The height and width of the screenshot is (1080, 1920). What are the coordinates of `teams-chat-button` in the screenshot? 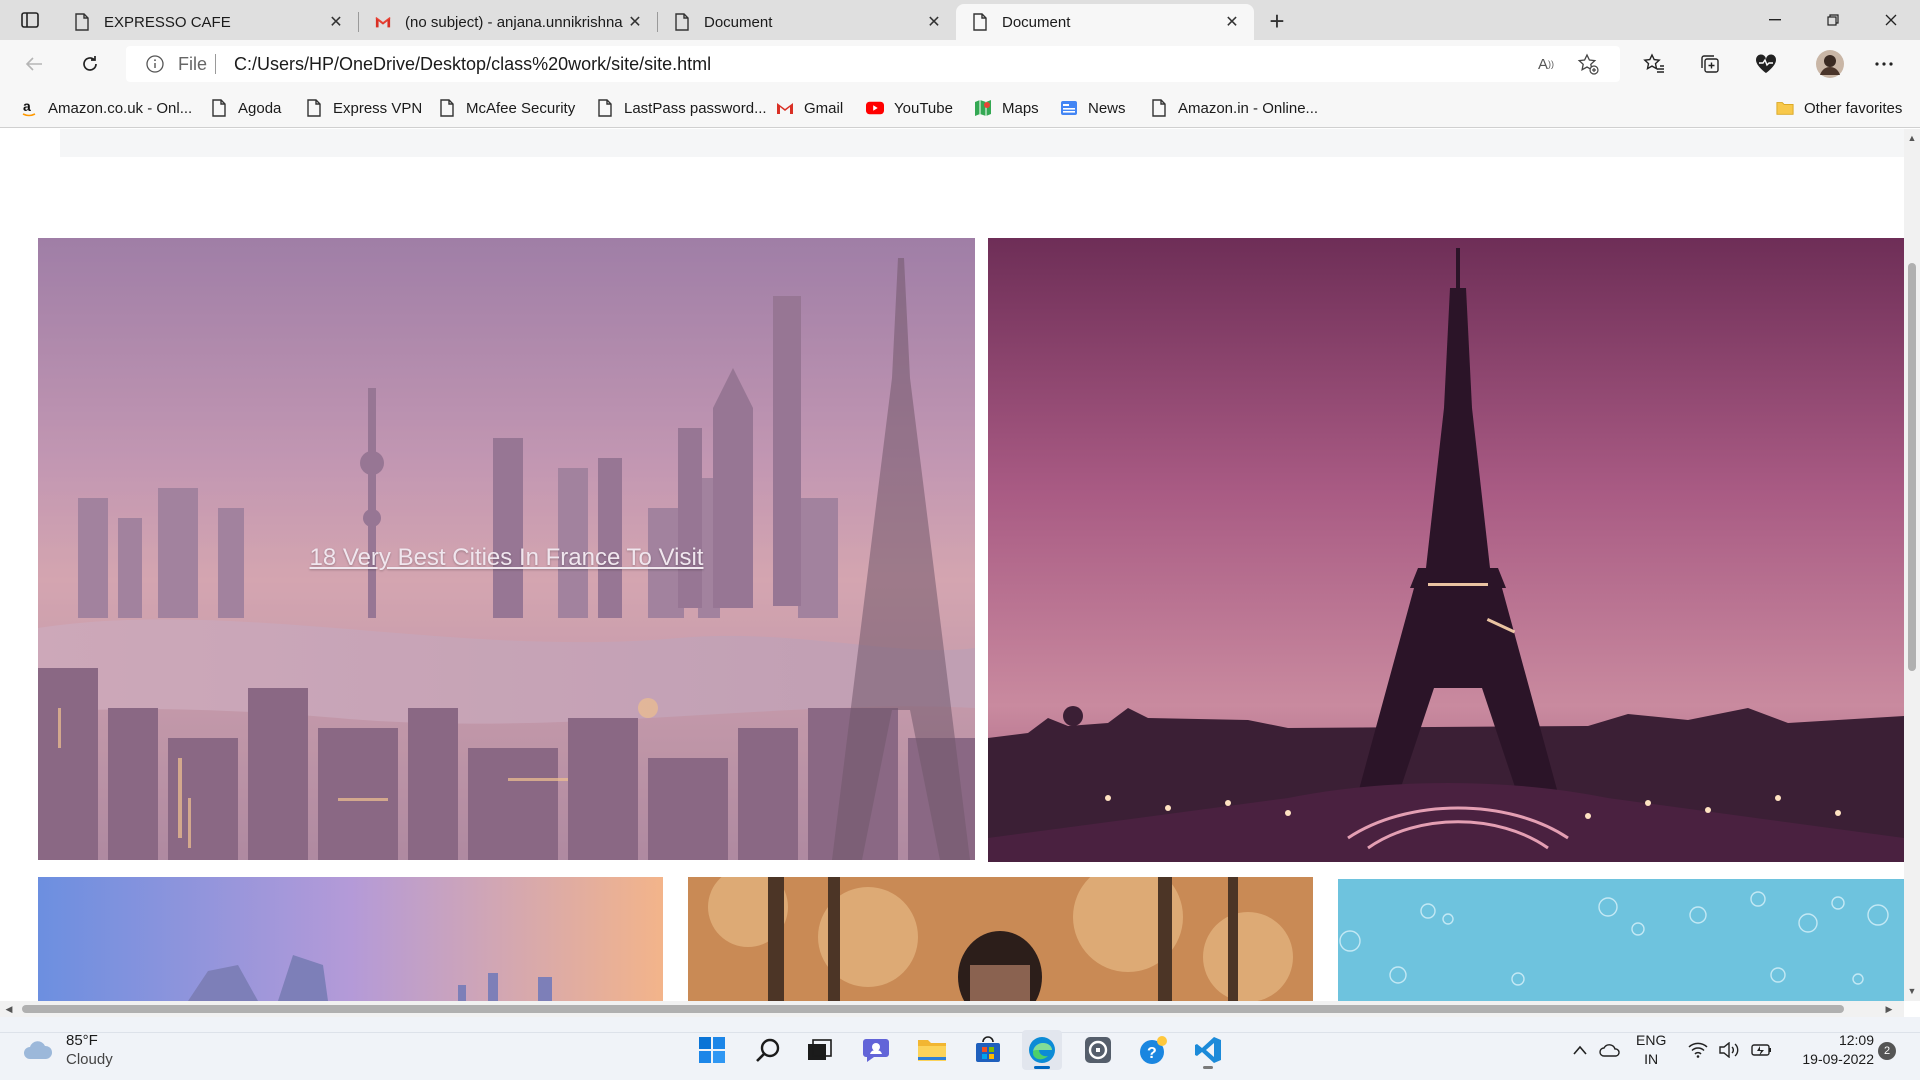 It's located at (876, 1050).